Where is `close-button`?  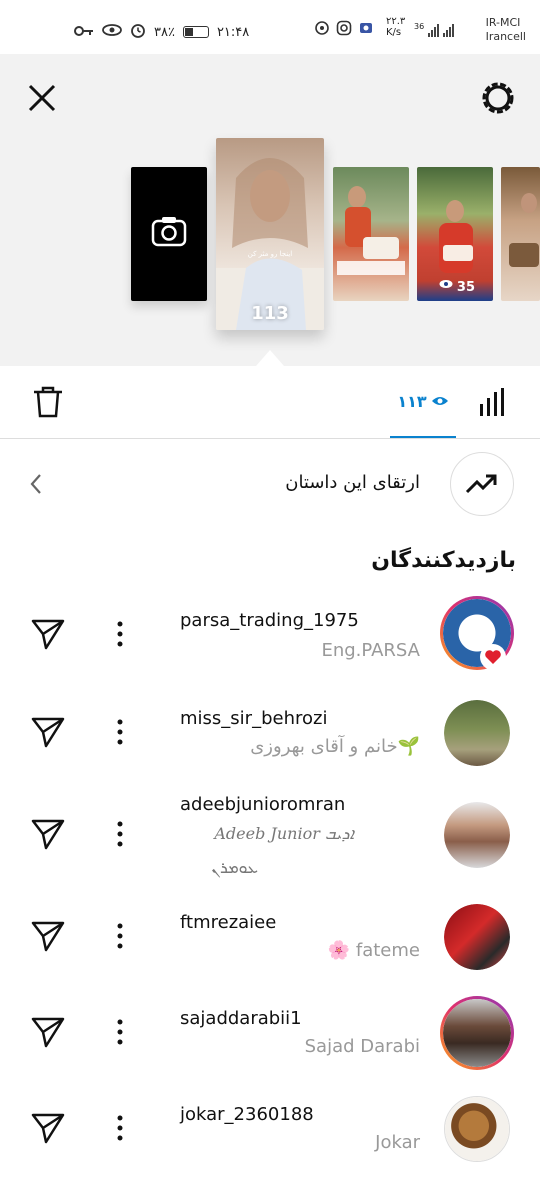 close-button is located at coordinates (42, 98).